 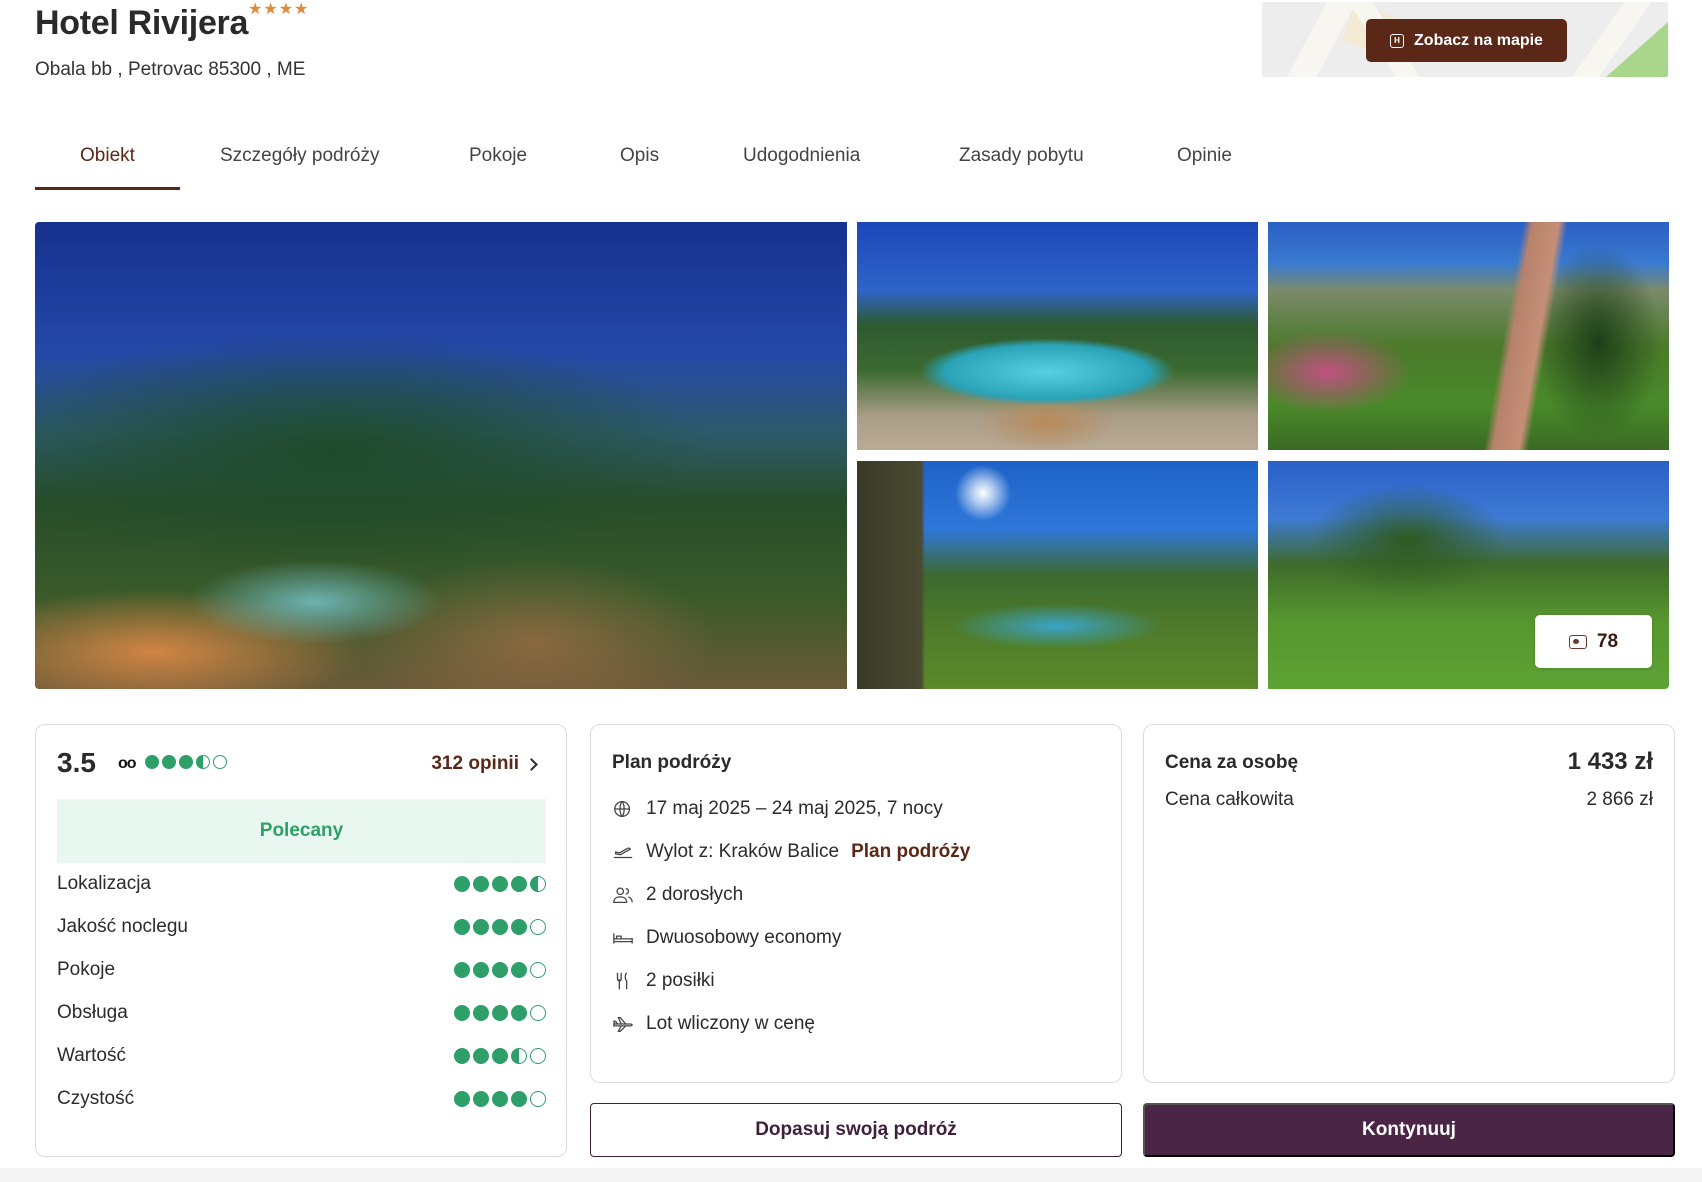 What do you see at coordinates (744, 937) in the screenshot?
I see `room-text: Dwuosobowy economy` at bounding box center [744, 937].